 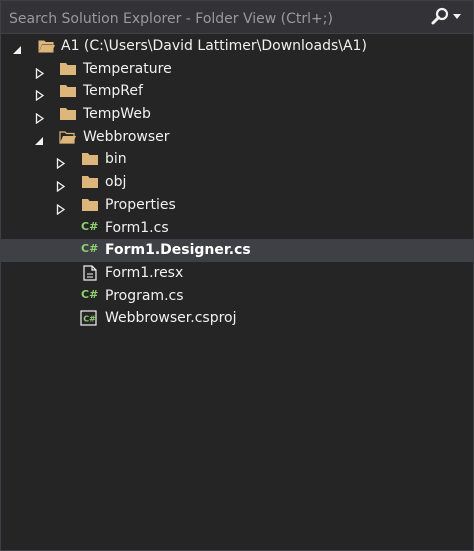 I want to click on tree-item-label: Form1.resx, so click(x=144, y=272).